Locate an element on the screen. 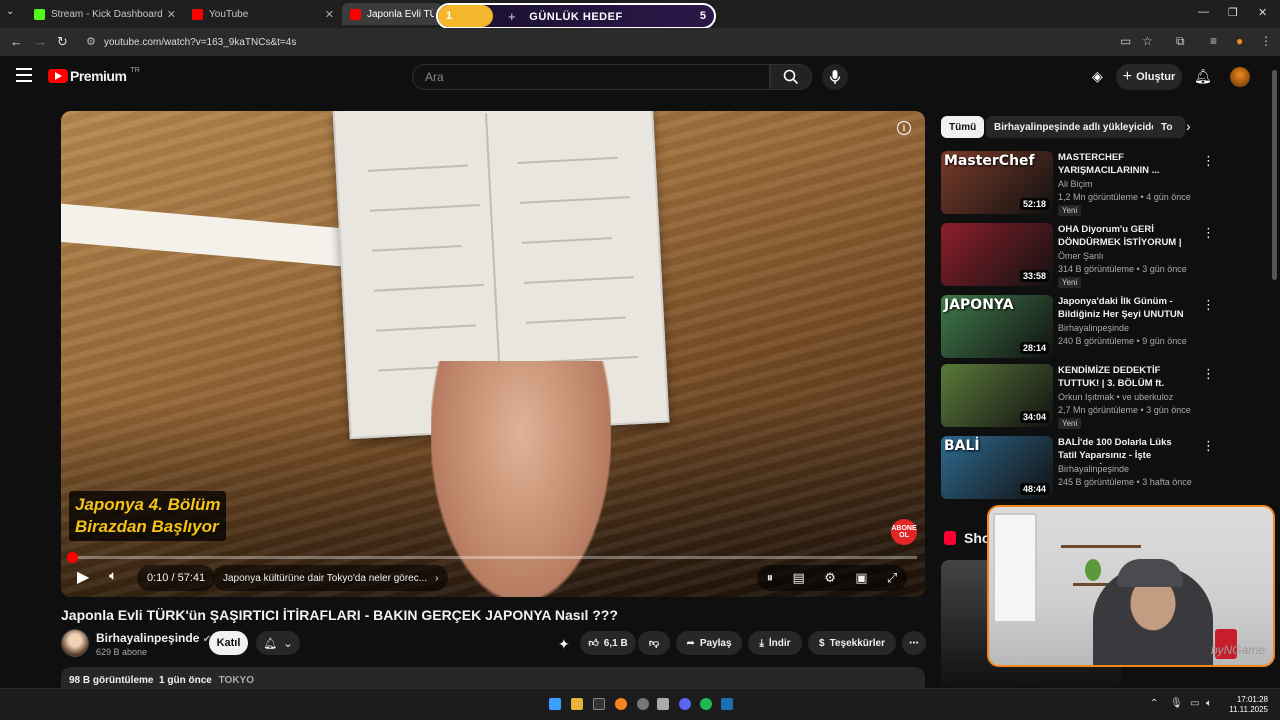  dislike-button: 👎︎ is located at coordinates (654, 643).